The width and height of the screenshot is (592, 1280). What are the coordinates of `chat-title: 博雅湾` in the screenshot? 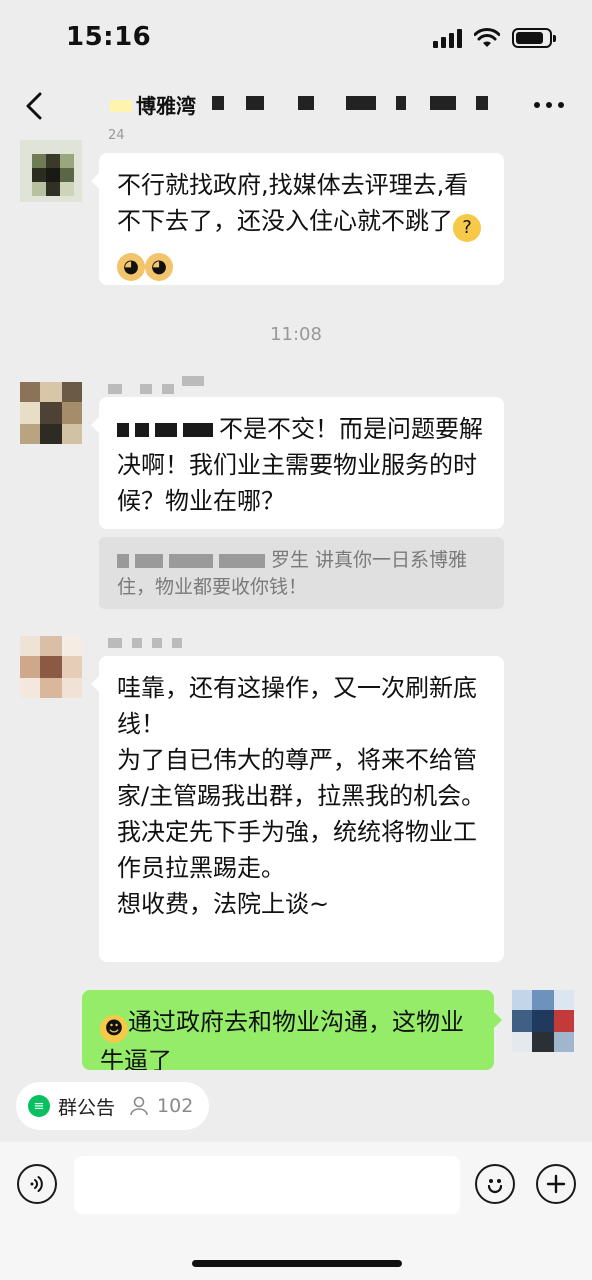 It's located at (166, 106).